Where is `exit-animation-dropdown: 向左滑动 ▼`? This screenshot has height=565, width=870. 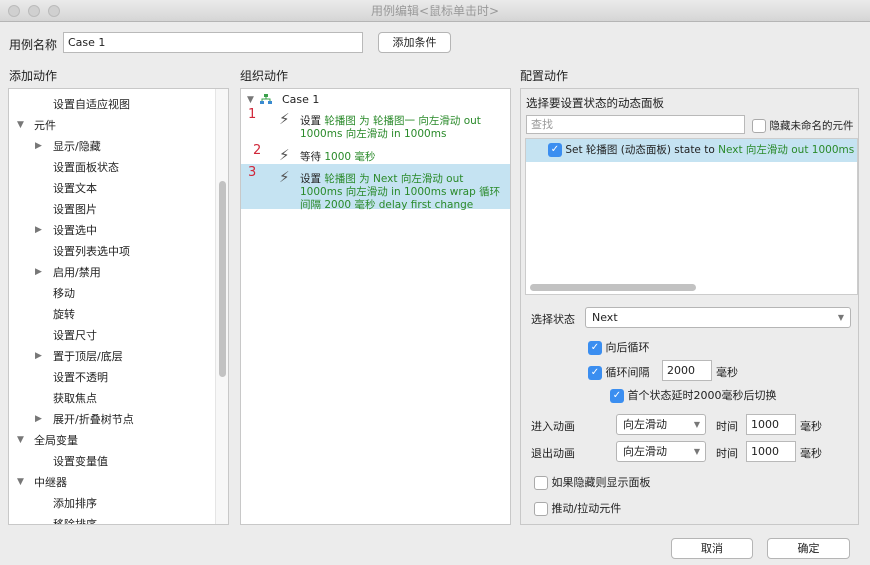
exit-animation-dropdown: 向左滑动 ▼ is located at coordinates (661, 451).